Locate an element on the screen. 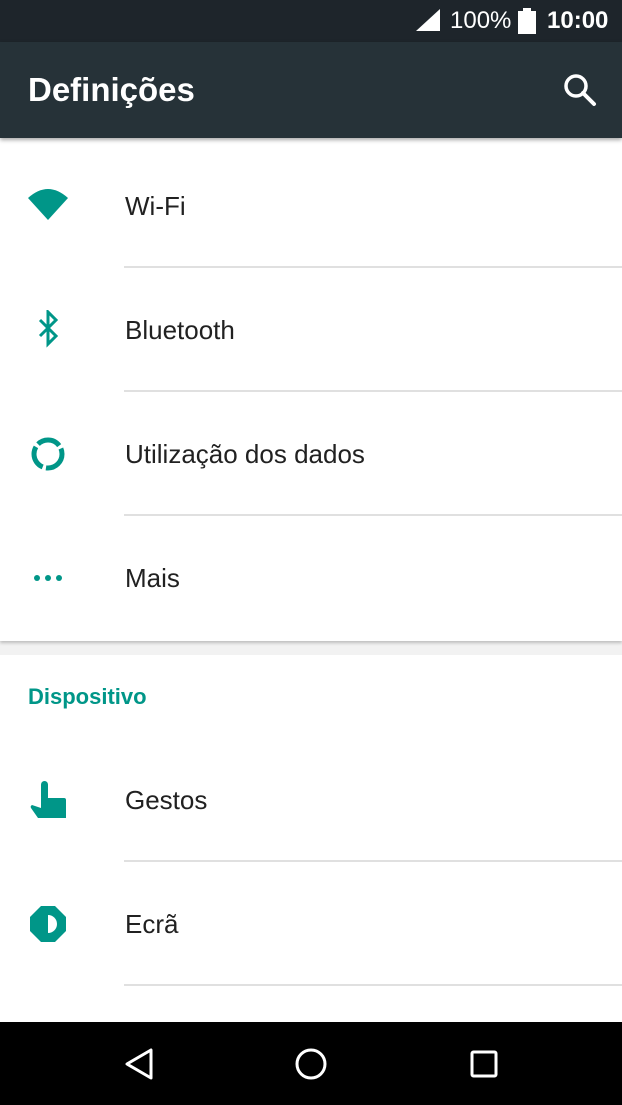 The height and width of the screenshot is (1105, 622). bluetooth-icon is located at coordinates (48, 329).